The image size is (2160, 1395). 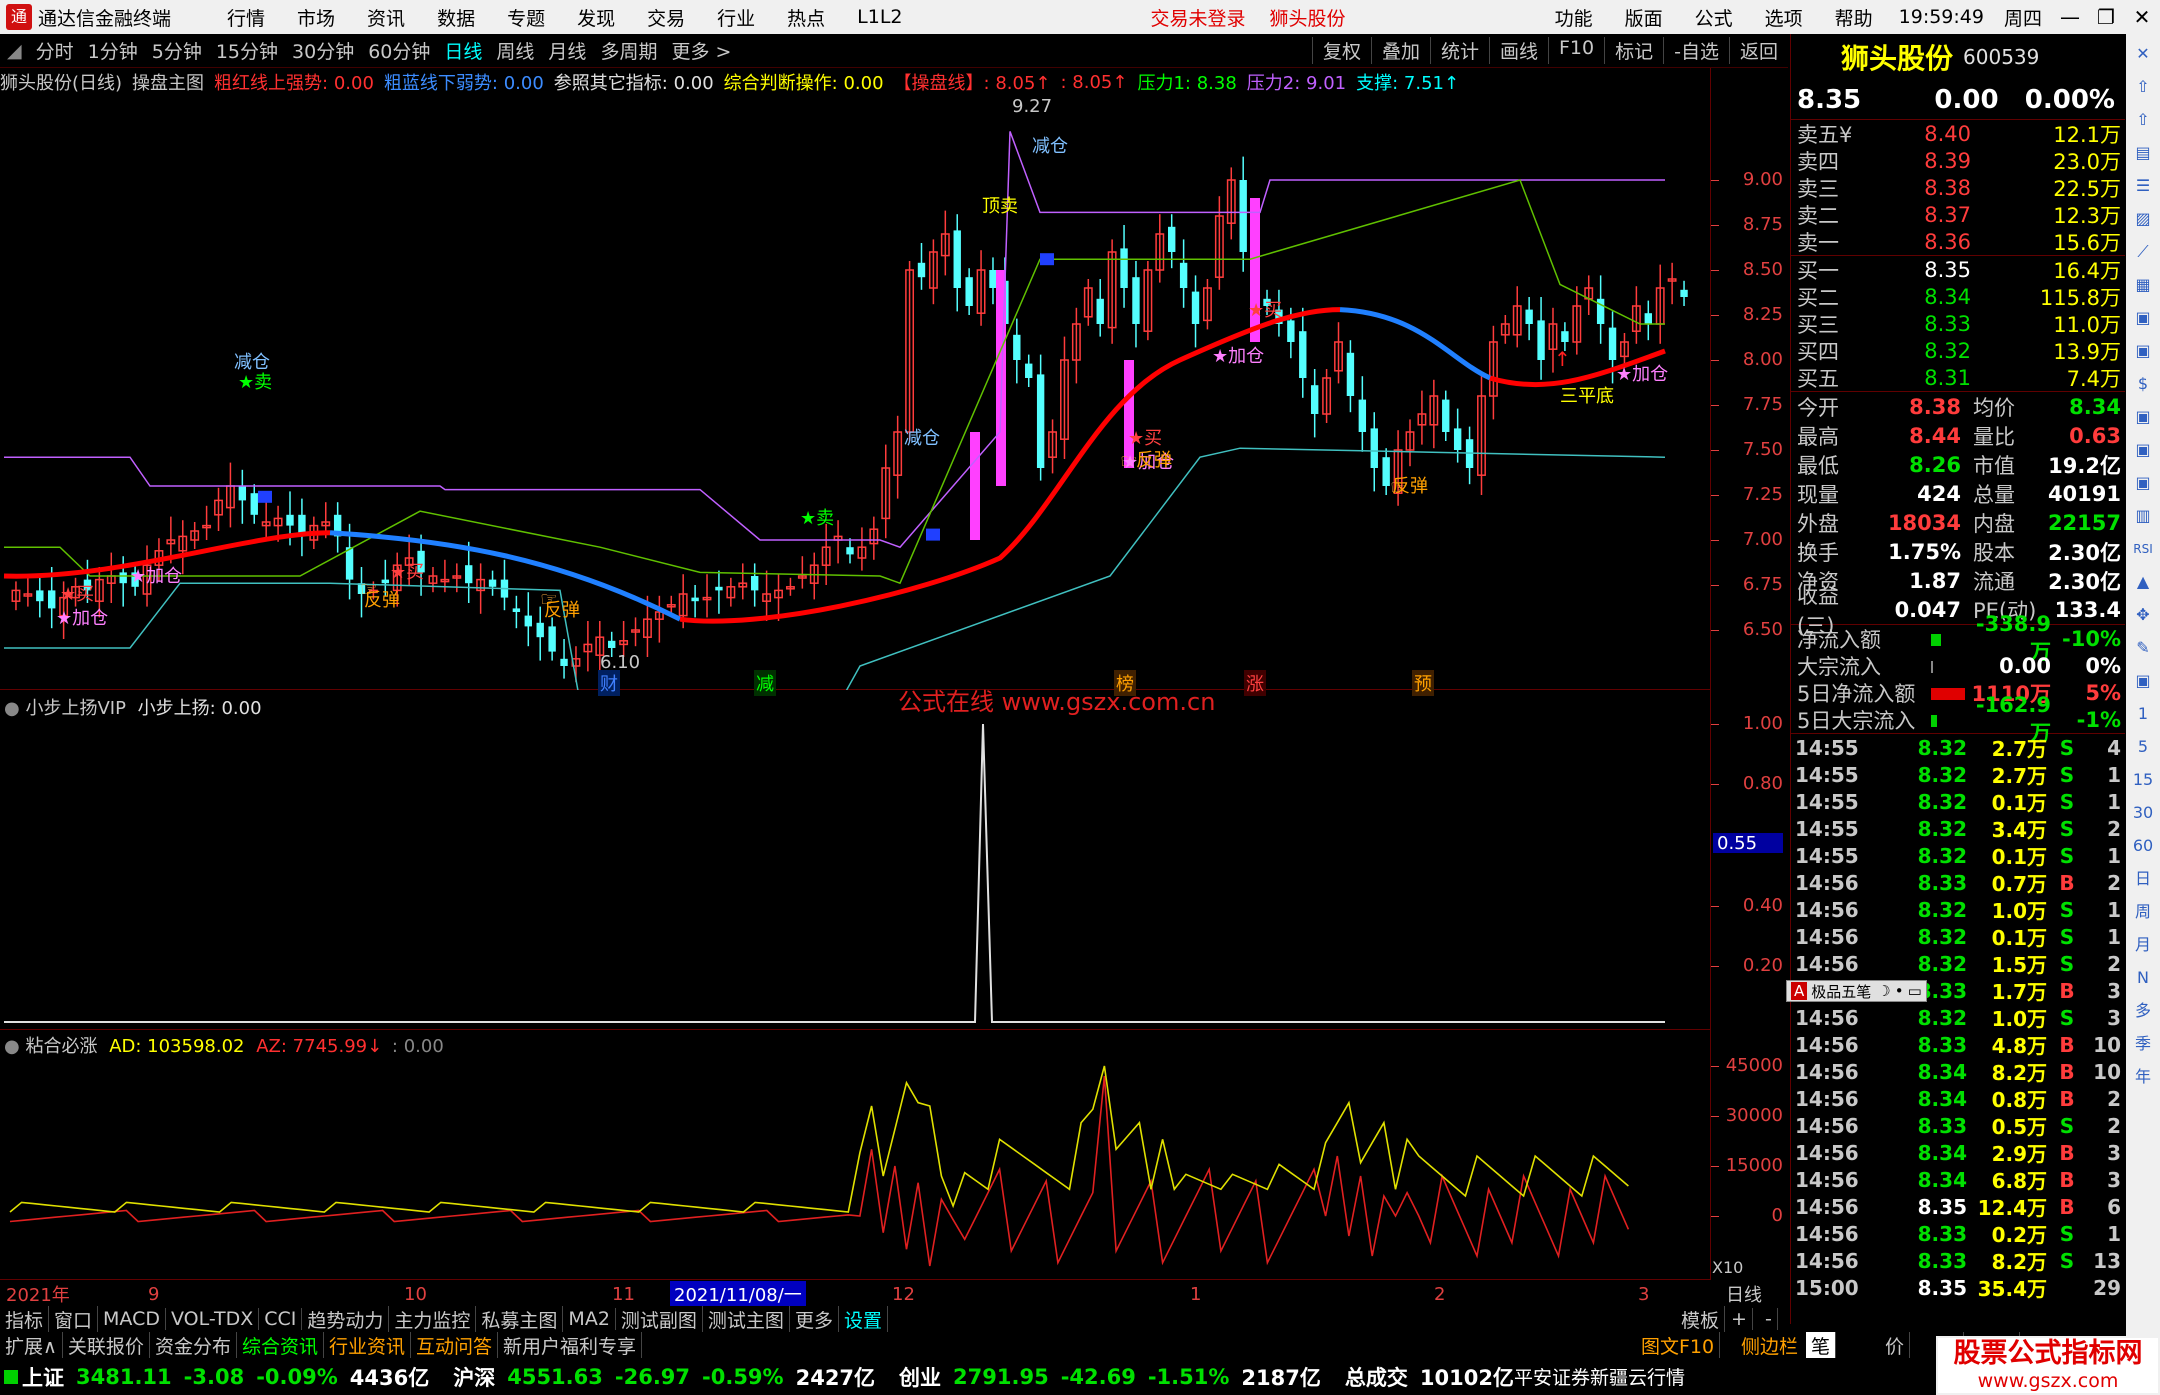 I want to click on tab-kuozhan: 扩展∧, so click(x=31, y=1345).